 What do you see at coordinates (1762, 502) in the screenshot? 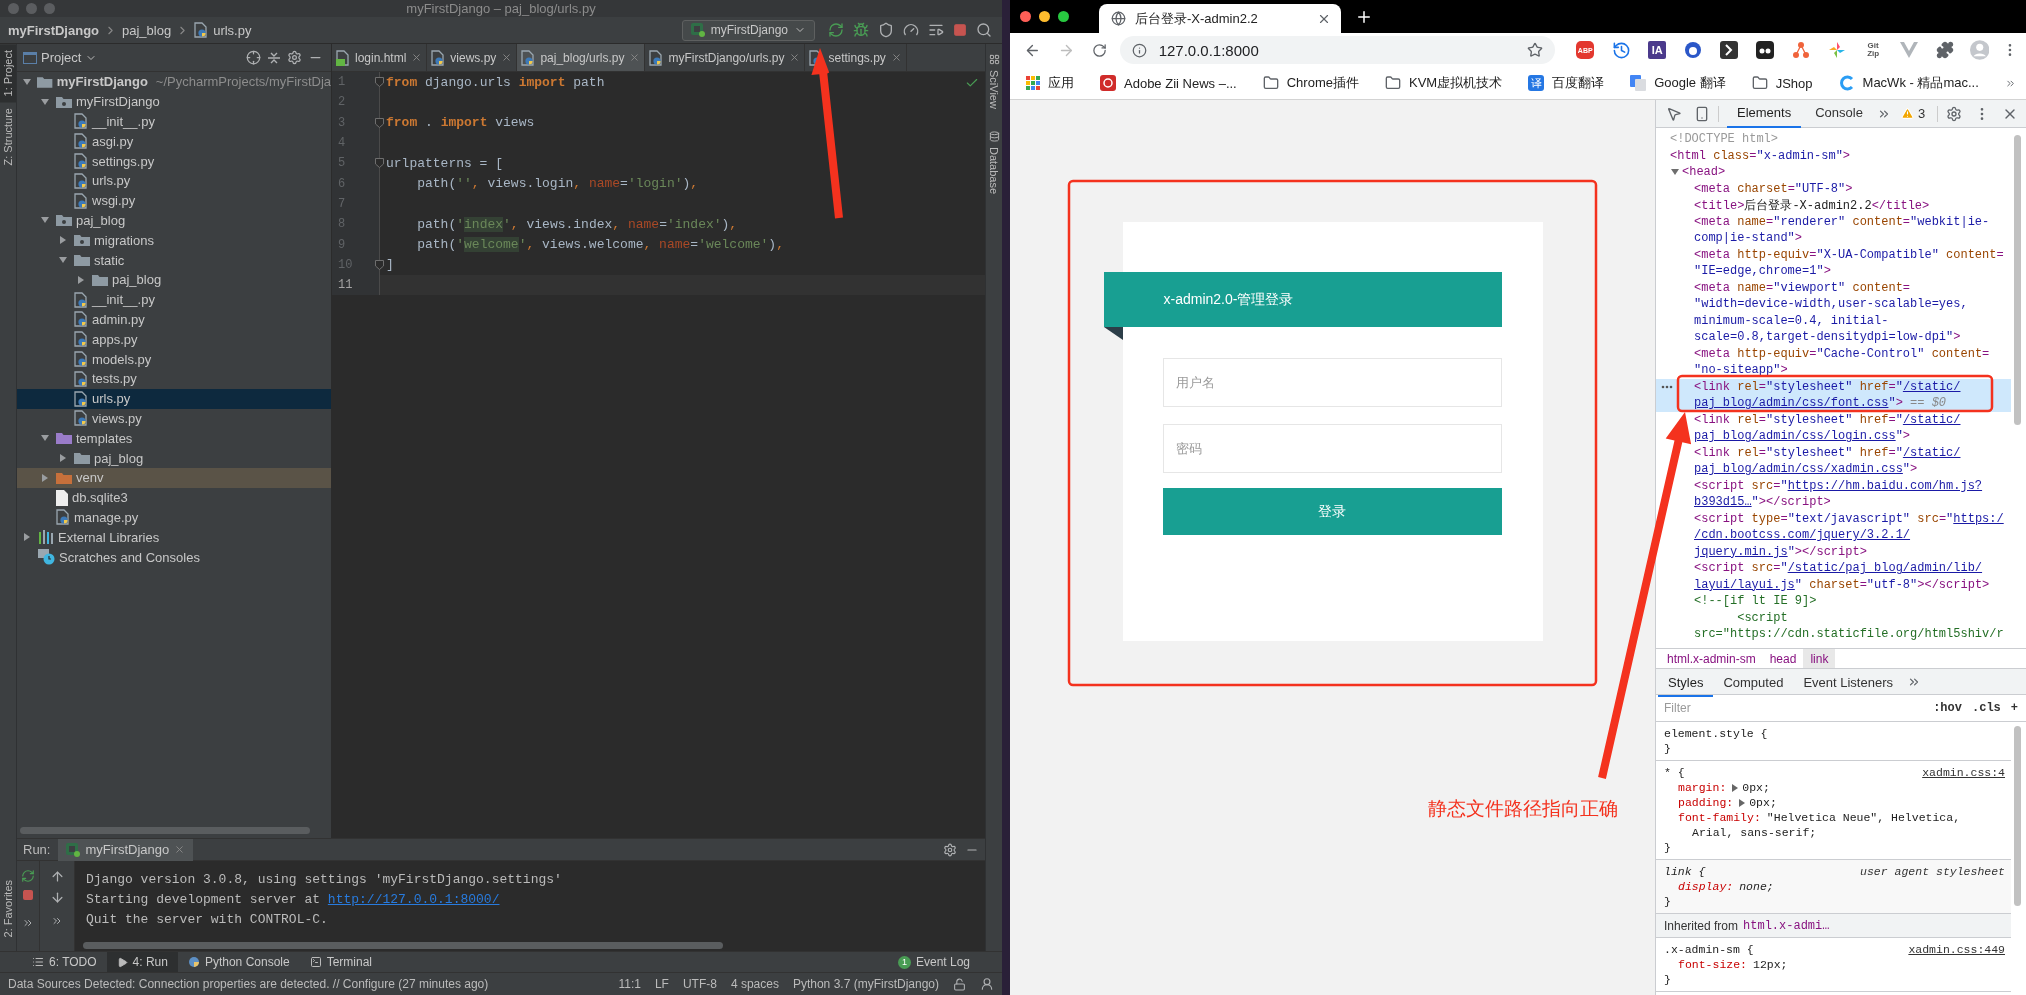
I see `dom-node-line: b393d15…"></script>` at bounding box center [1762, 502].